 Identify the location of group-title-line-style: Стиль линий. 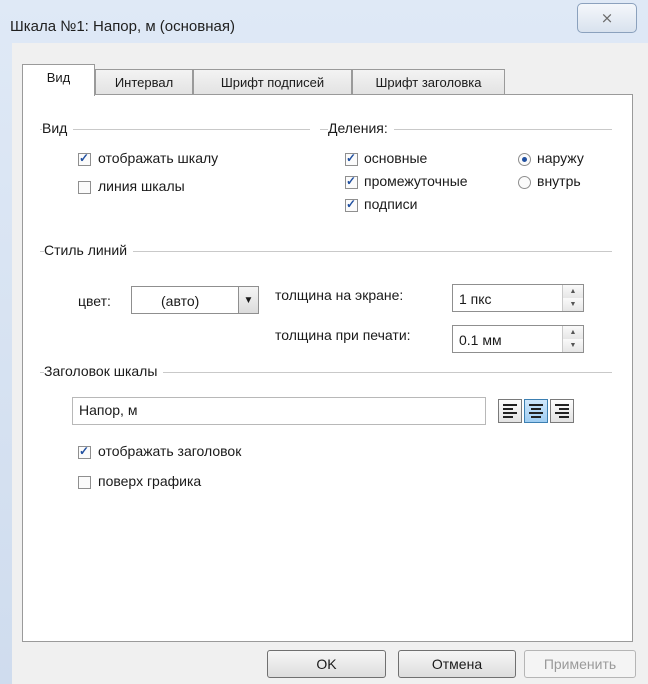
(89, 250).